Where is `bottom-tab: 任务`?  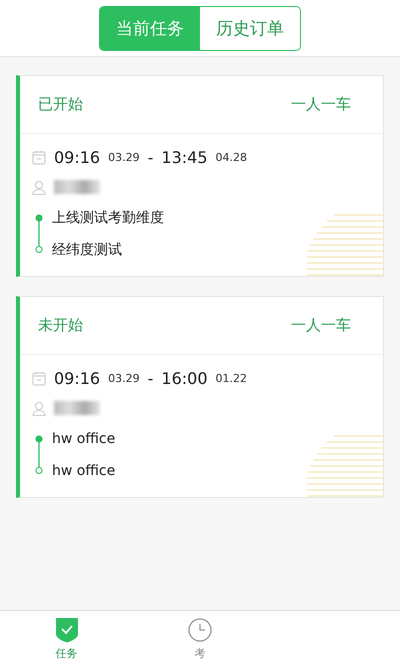
bottom-tab: 任务 is located at coordinates (67, 638).